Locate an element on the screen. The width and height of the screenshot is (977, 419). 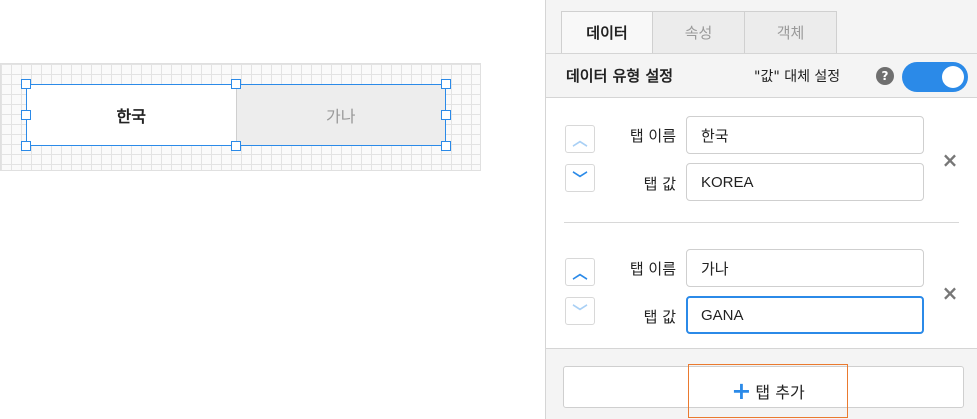
toggle-knob is located at coordinates (953, 77).